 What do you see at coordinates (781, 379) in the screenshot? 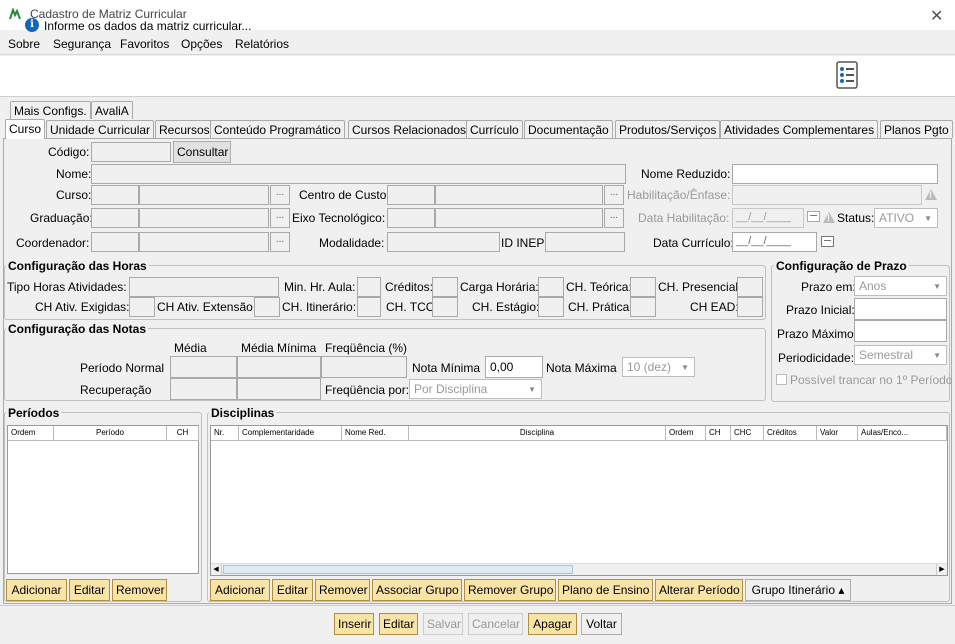
I see `trancar-checkbox` at bounding box center [781, 379].